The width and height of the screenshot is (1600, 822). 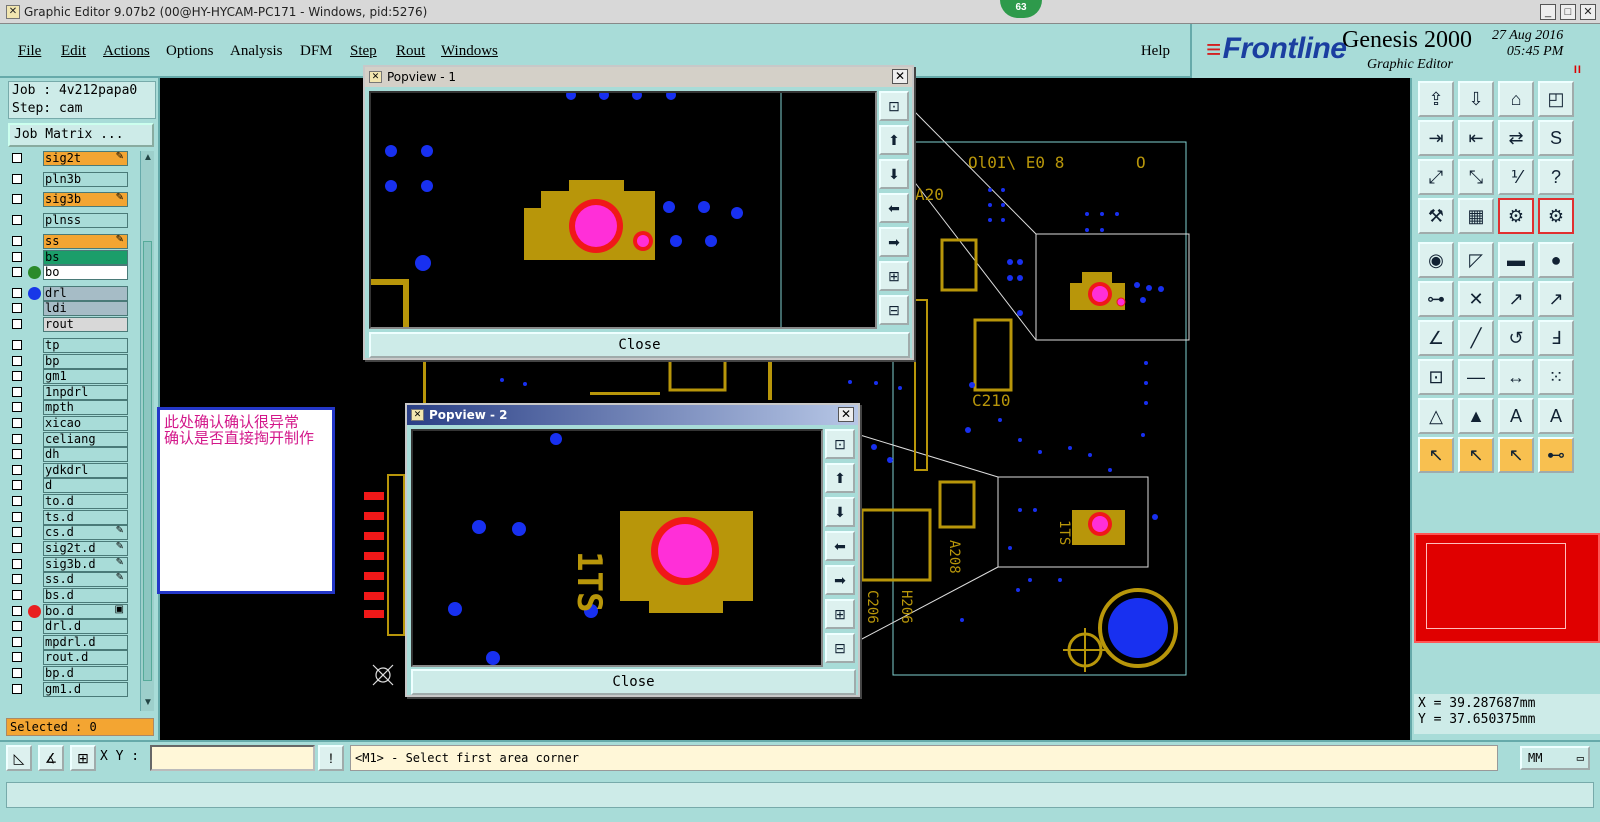 I want to click on layer-row-sig2t: sig2t ✎, so click(x=68, y=158).